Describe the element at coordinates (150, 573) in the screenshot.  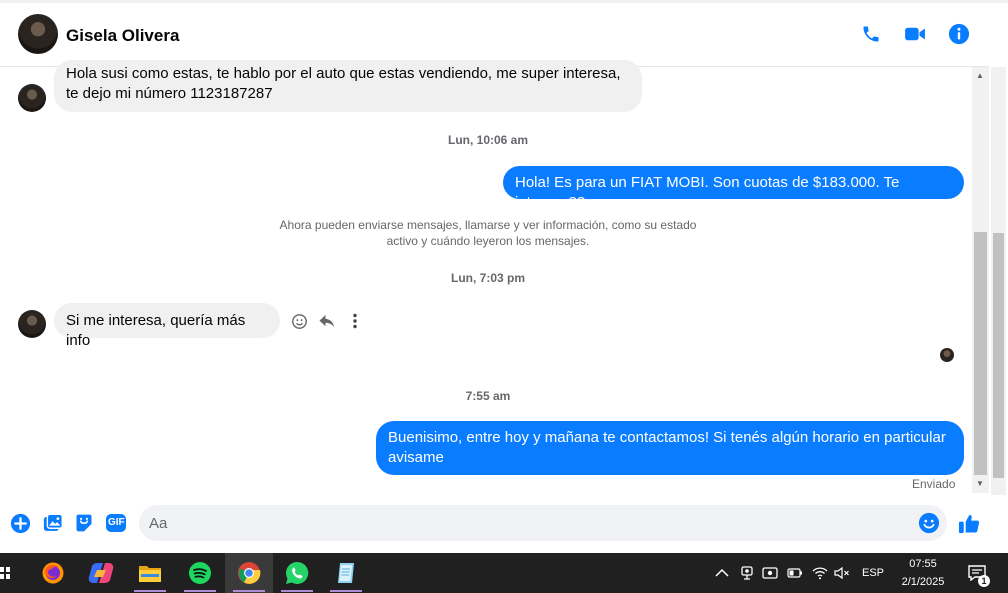
I see `file-explorer-icon` at that location.